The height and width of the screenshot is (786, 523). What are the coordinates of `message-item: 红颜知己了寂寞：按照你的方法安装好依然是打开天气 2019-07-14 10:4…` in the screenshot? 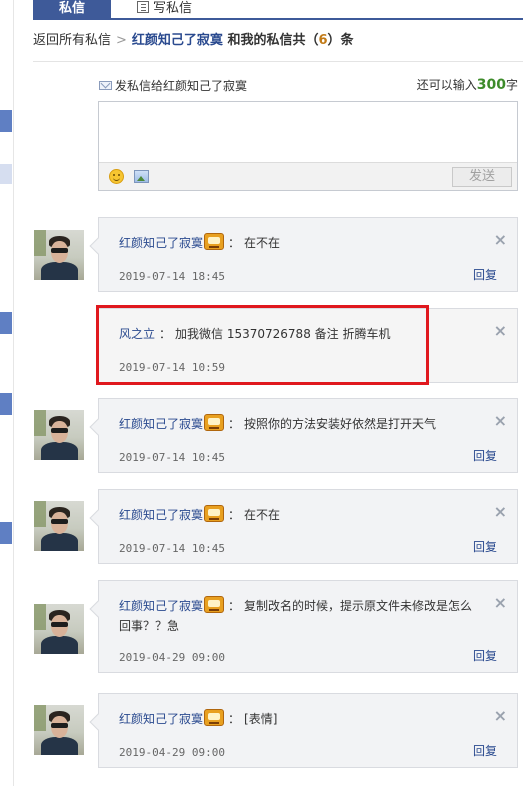 It's located at (303, 435).